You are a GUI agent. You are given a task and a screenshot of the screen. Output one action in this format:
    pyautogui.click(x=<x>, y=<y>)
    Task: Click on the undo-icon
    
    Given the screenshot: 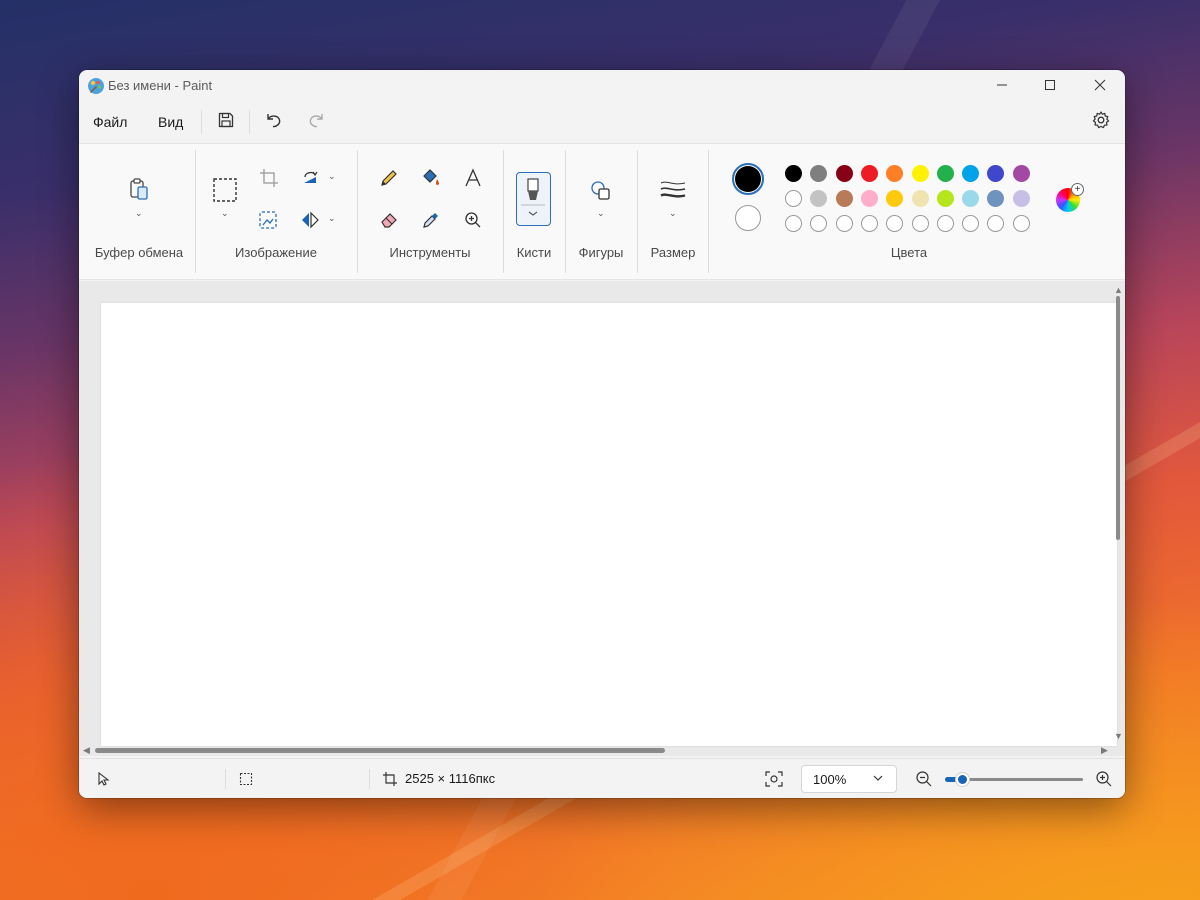 What is the action you would take?
    pyautogui.click(x=274, y=121)
    